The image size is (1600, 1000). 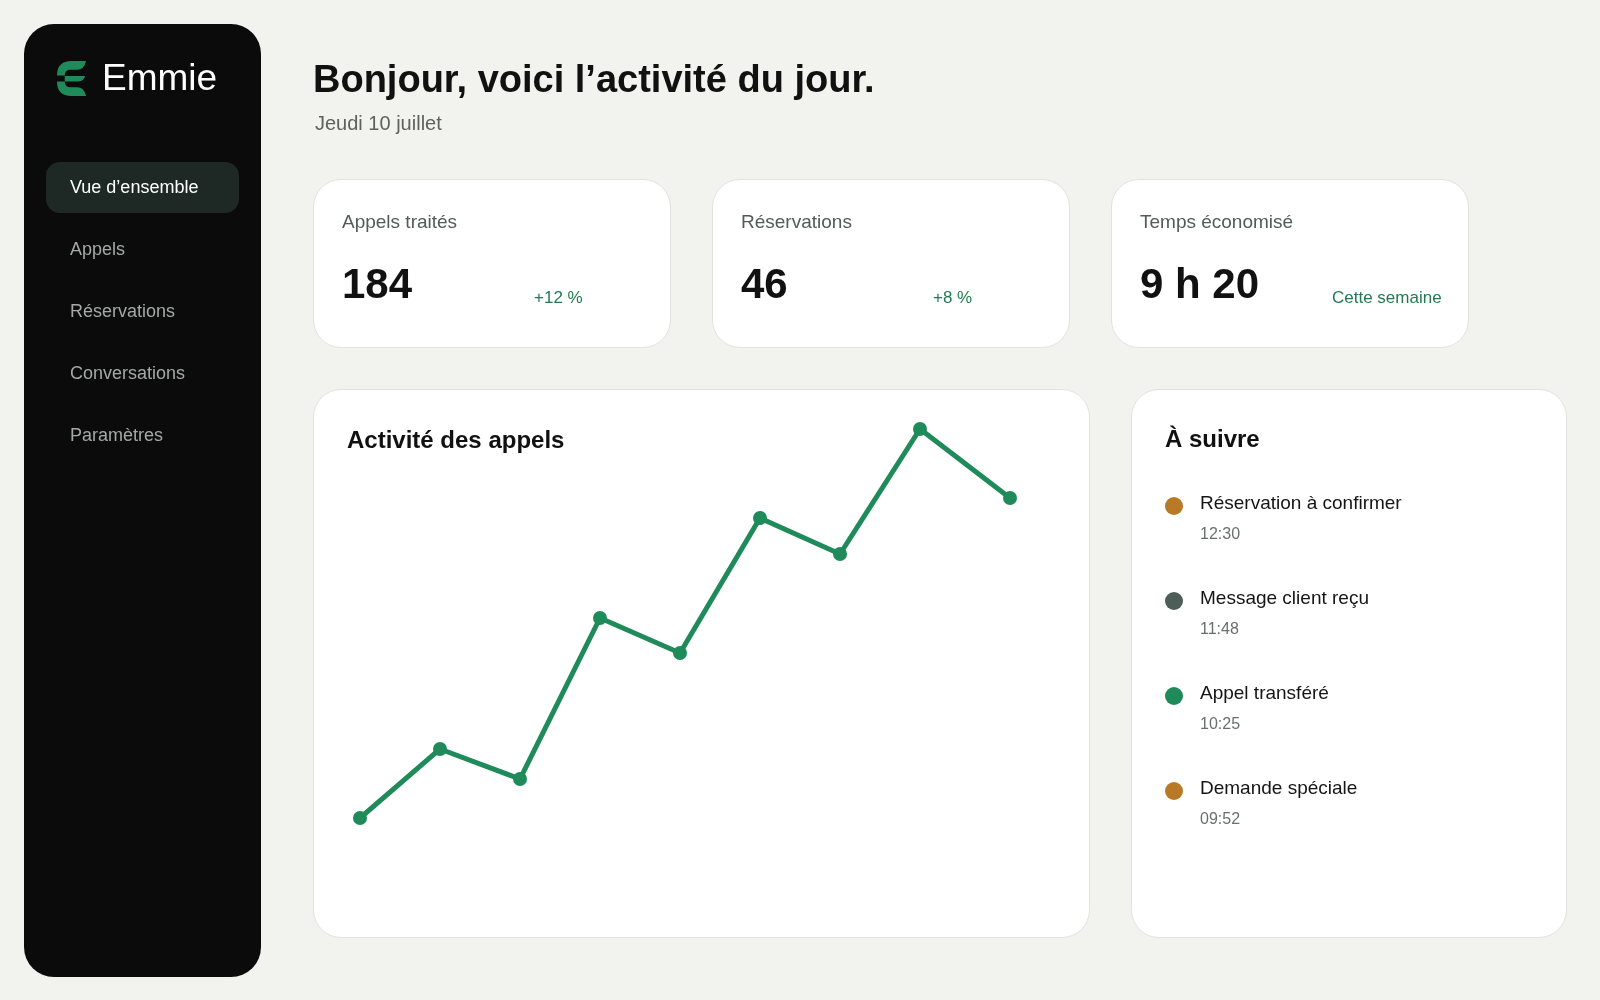 What do you see at coordinates (400, 222) in the screenshot?
I see `stat-label: Appels traités` at bounding box center [400, 222].